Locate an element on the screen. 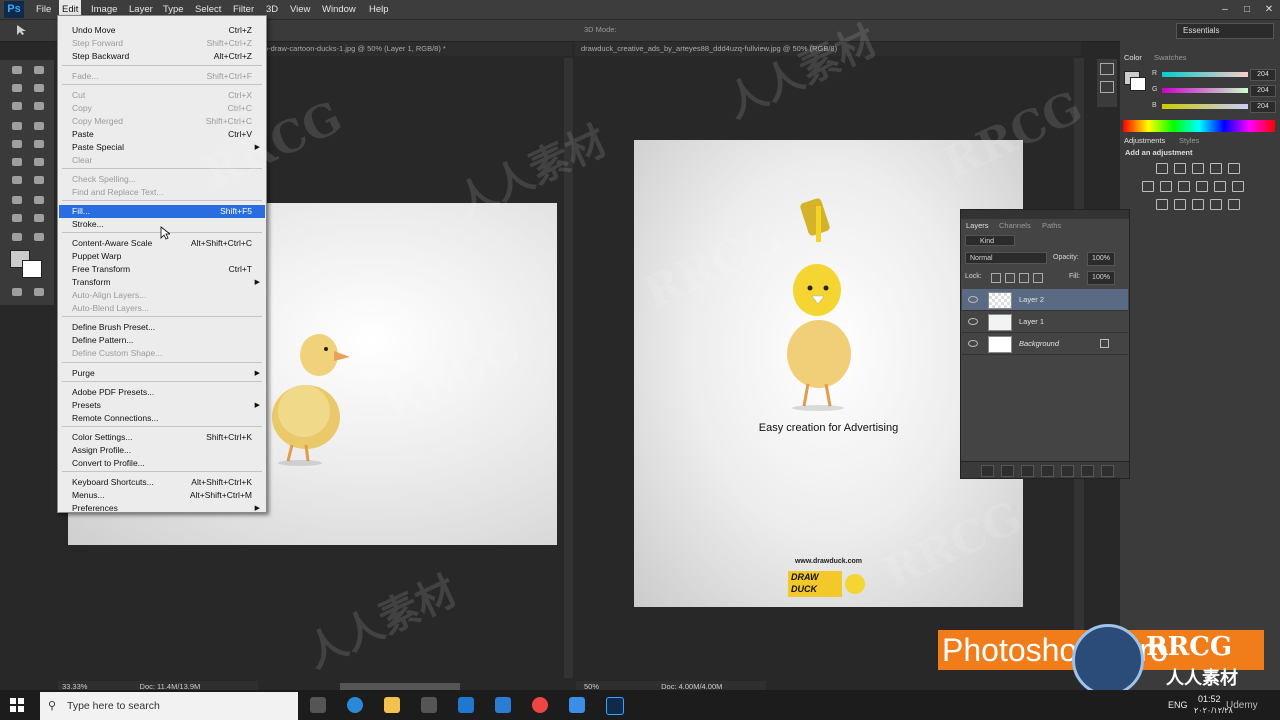  gradient-tool-icon is located at coordinates (39, 162).